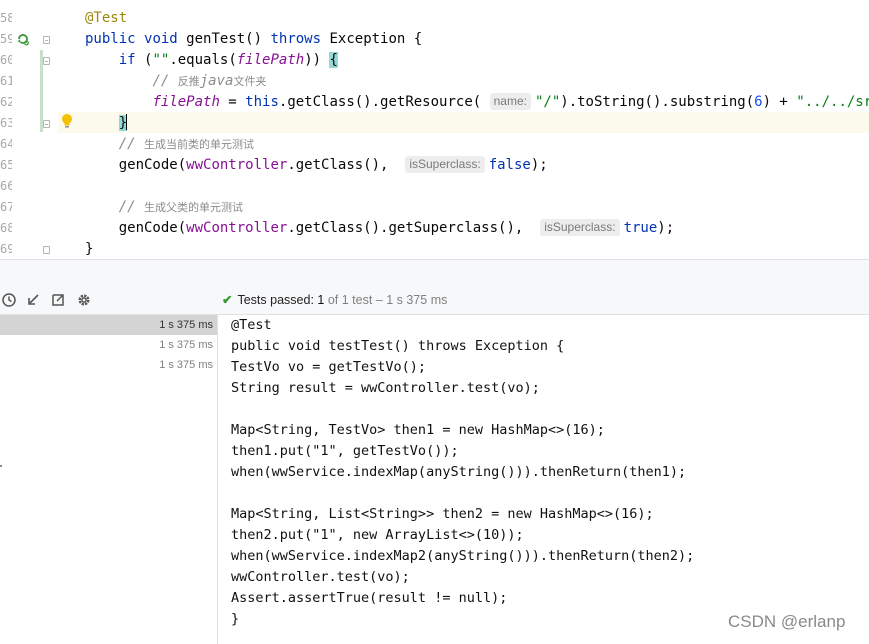 The width and height of the screenshot is (869, 644). I want to click on code-token: @Test, so click(106, 18).